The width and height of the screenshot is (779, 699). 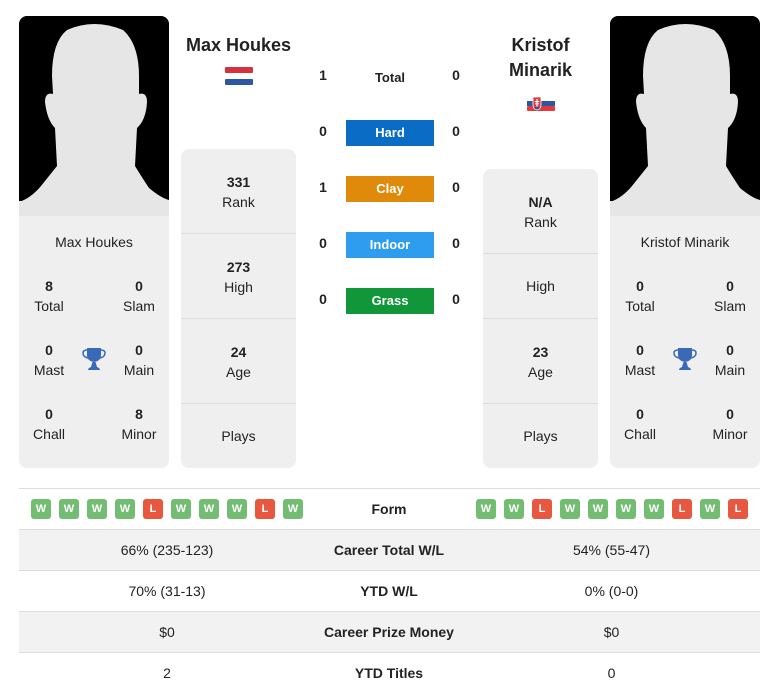 What do you see at coordinates (611, 591) in the screenshot?
I see `player2-value: 0% (0-0)` at bounding box center [611, 591].